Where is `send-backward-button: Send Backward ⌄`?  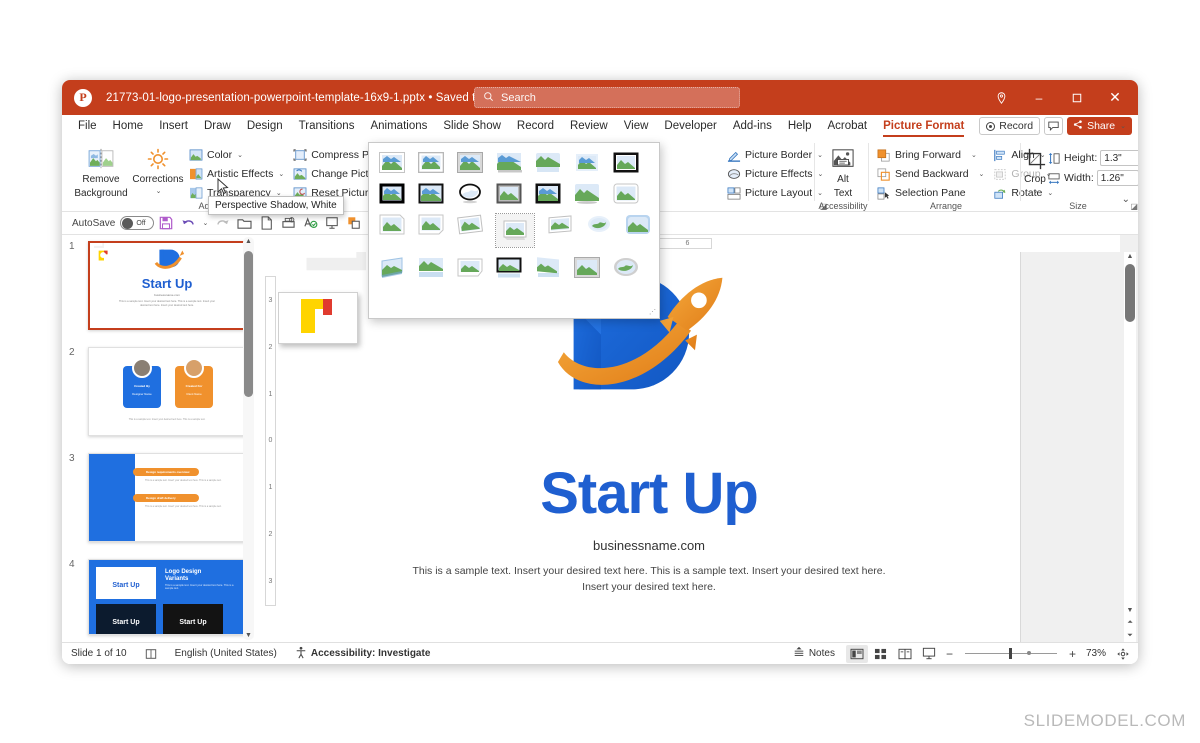 send-backward-button: Send Backward ⌄ is located at coordinates (930, 174).